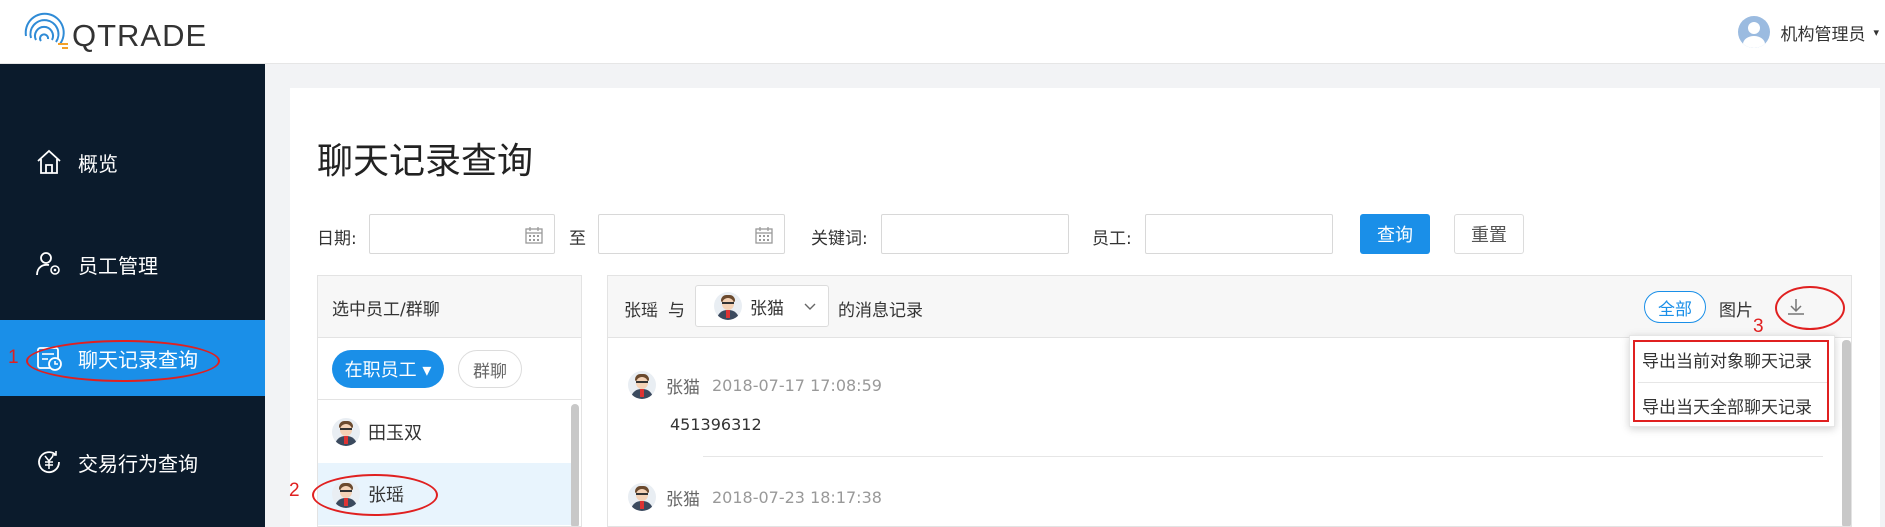 This screenshot has width=1885, height=527. I want to click on export-dropdown: 导出当前对象聊天记录 导出当天全部聊天记录, so click(1732, 381).